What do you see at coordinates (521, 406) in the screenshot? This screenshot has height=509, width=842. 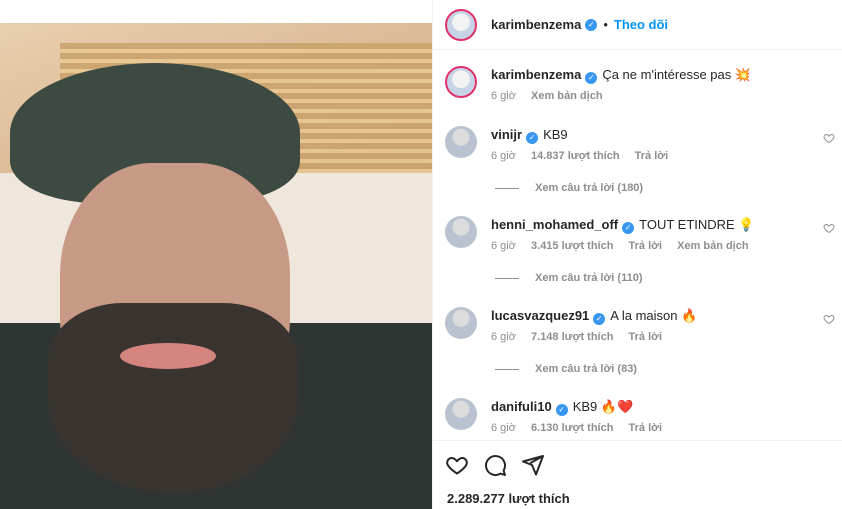 I see `comment-username: danifuli10` at bounding box center [521, 406].